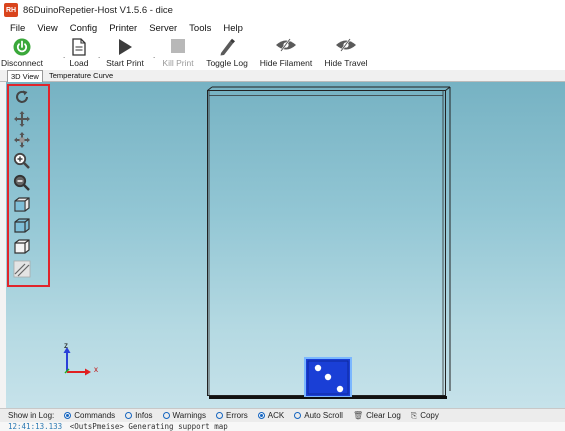 The width and height of the screenshot is (565, 431). What do you see at coordinates (178, 46) in the screenshot?
I see `stop-icon` at bounding box center [178, 46].